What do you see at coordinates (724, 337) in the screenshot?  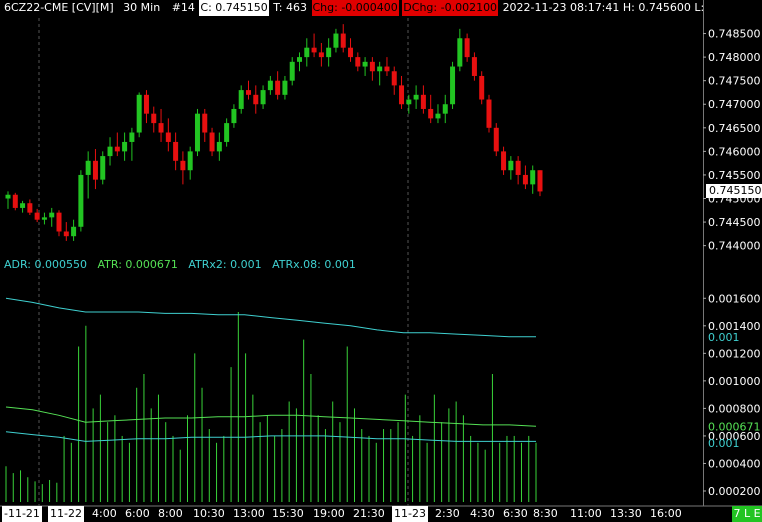 I see `adr-axis-badge: 0.001` at bounding box center [724, 337].